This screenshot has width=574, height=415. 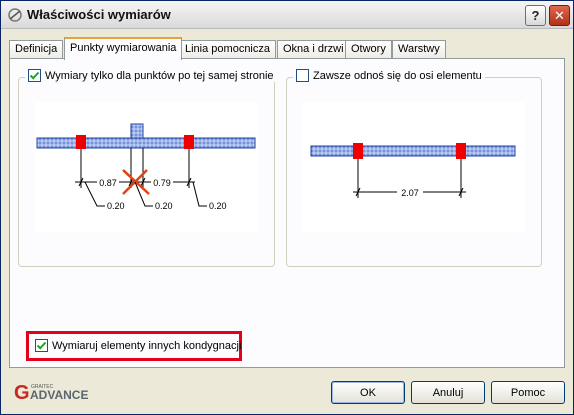 I want to click on same-side-diagram: 0.87 0.79 0.20 0.20 0.20, so click(x=146, y=167).